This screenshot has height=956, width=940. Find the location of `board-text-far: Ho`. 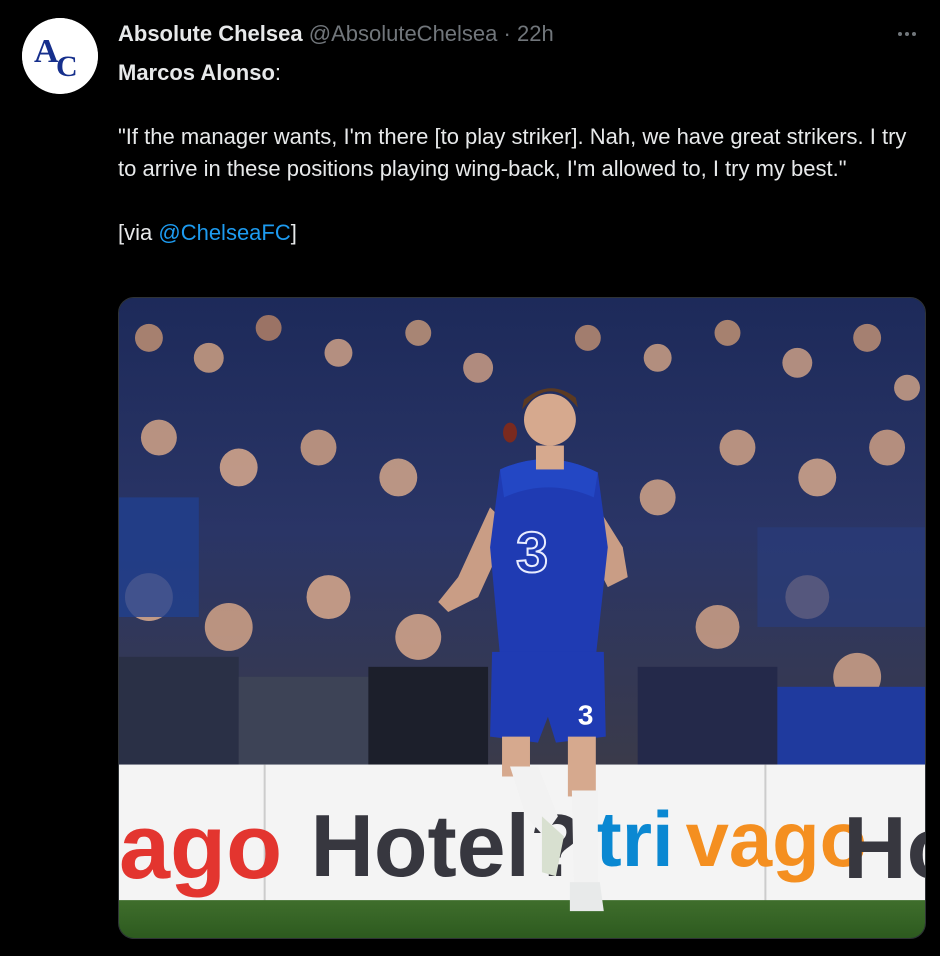

board-text-far: Ho is located at coordinates (884, 848).